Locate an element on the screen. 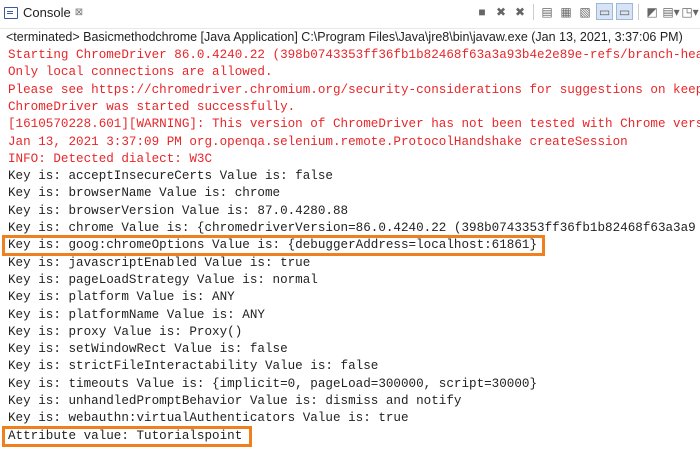  console-error-line: INFO: Detected dialect: W3C is located at coordinates (110, 158).